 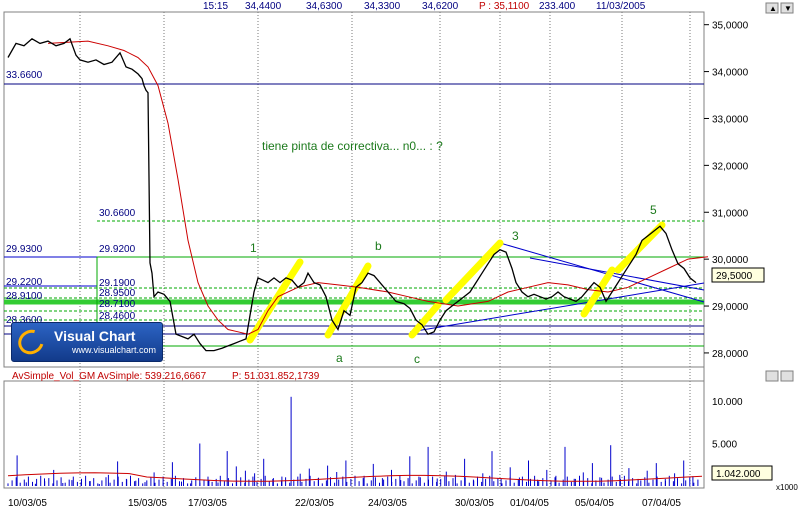 I want to click on header-open: 34,4400, so click(x=263, y=6).